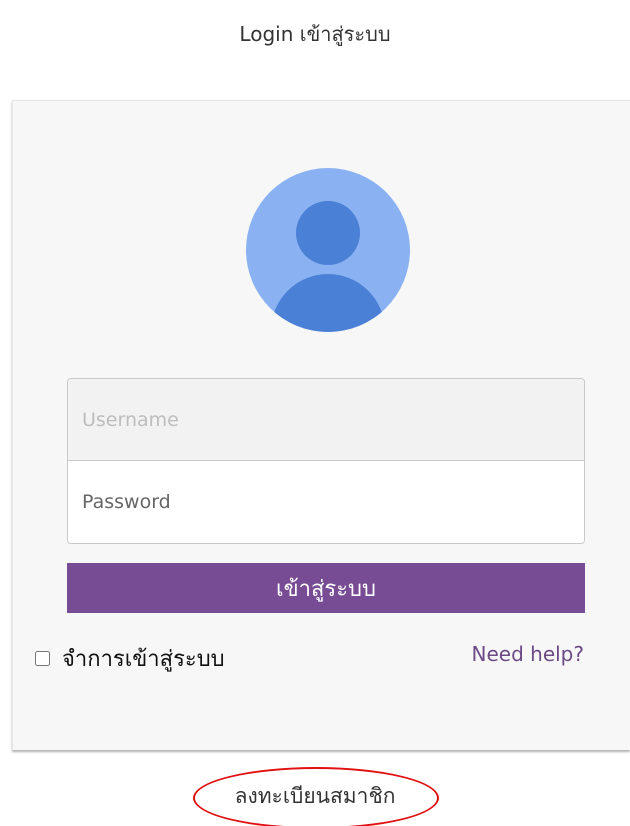  What do you see at coordinates (328, 233) in the screenshot?
I see `avatar-head` at bounding box center [328, 233].